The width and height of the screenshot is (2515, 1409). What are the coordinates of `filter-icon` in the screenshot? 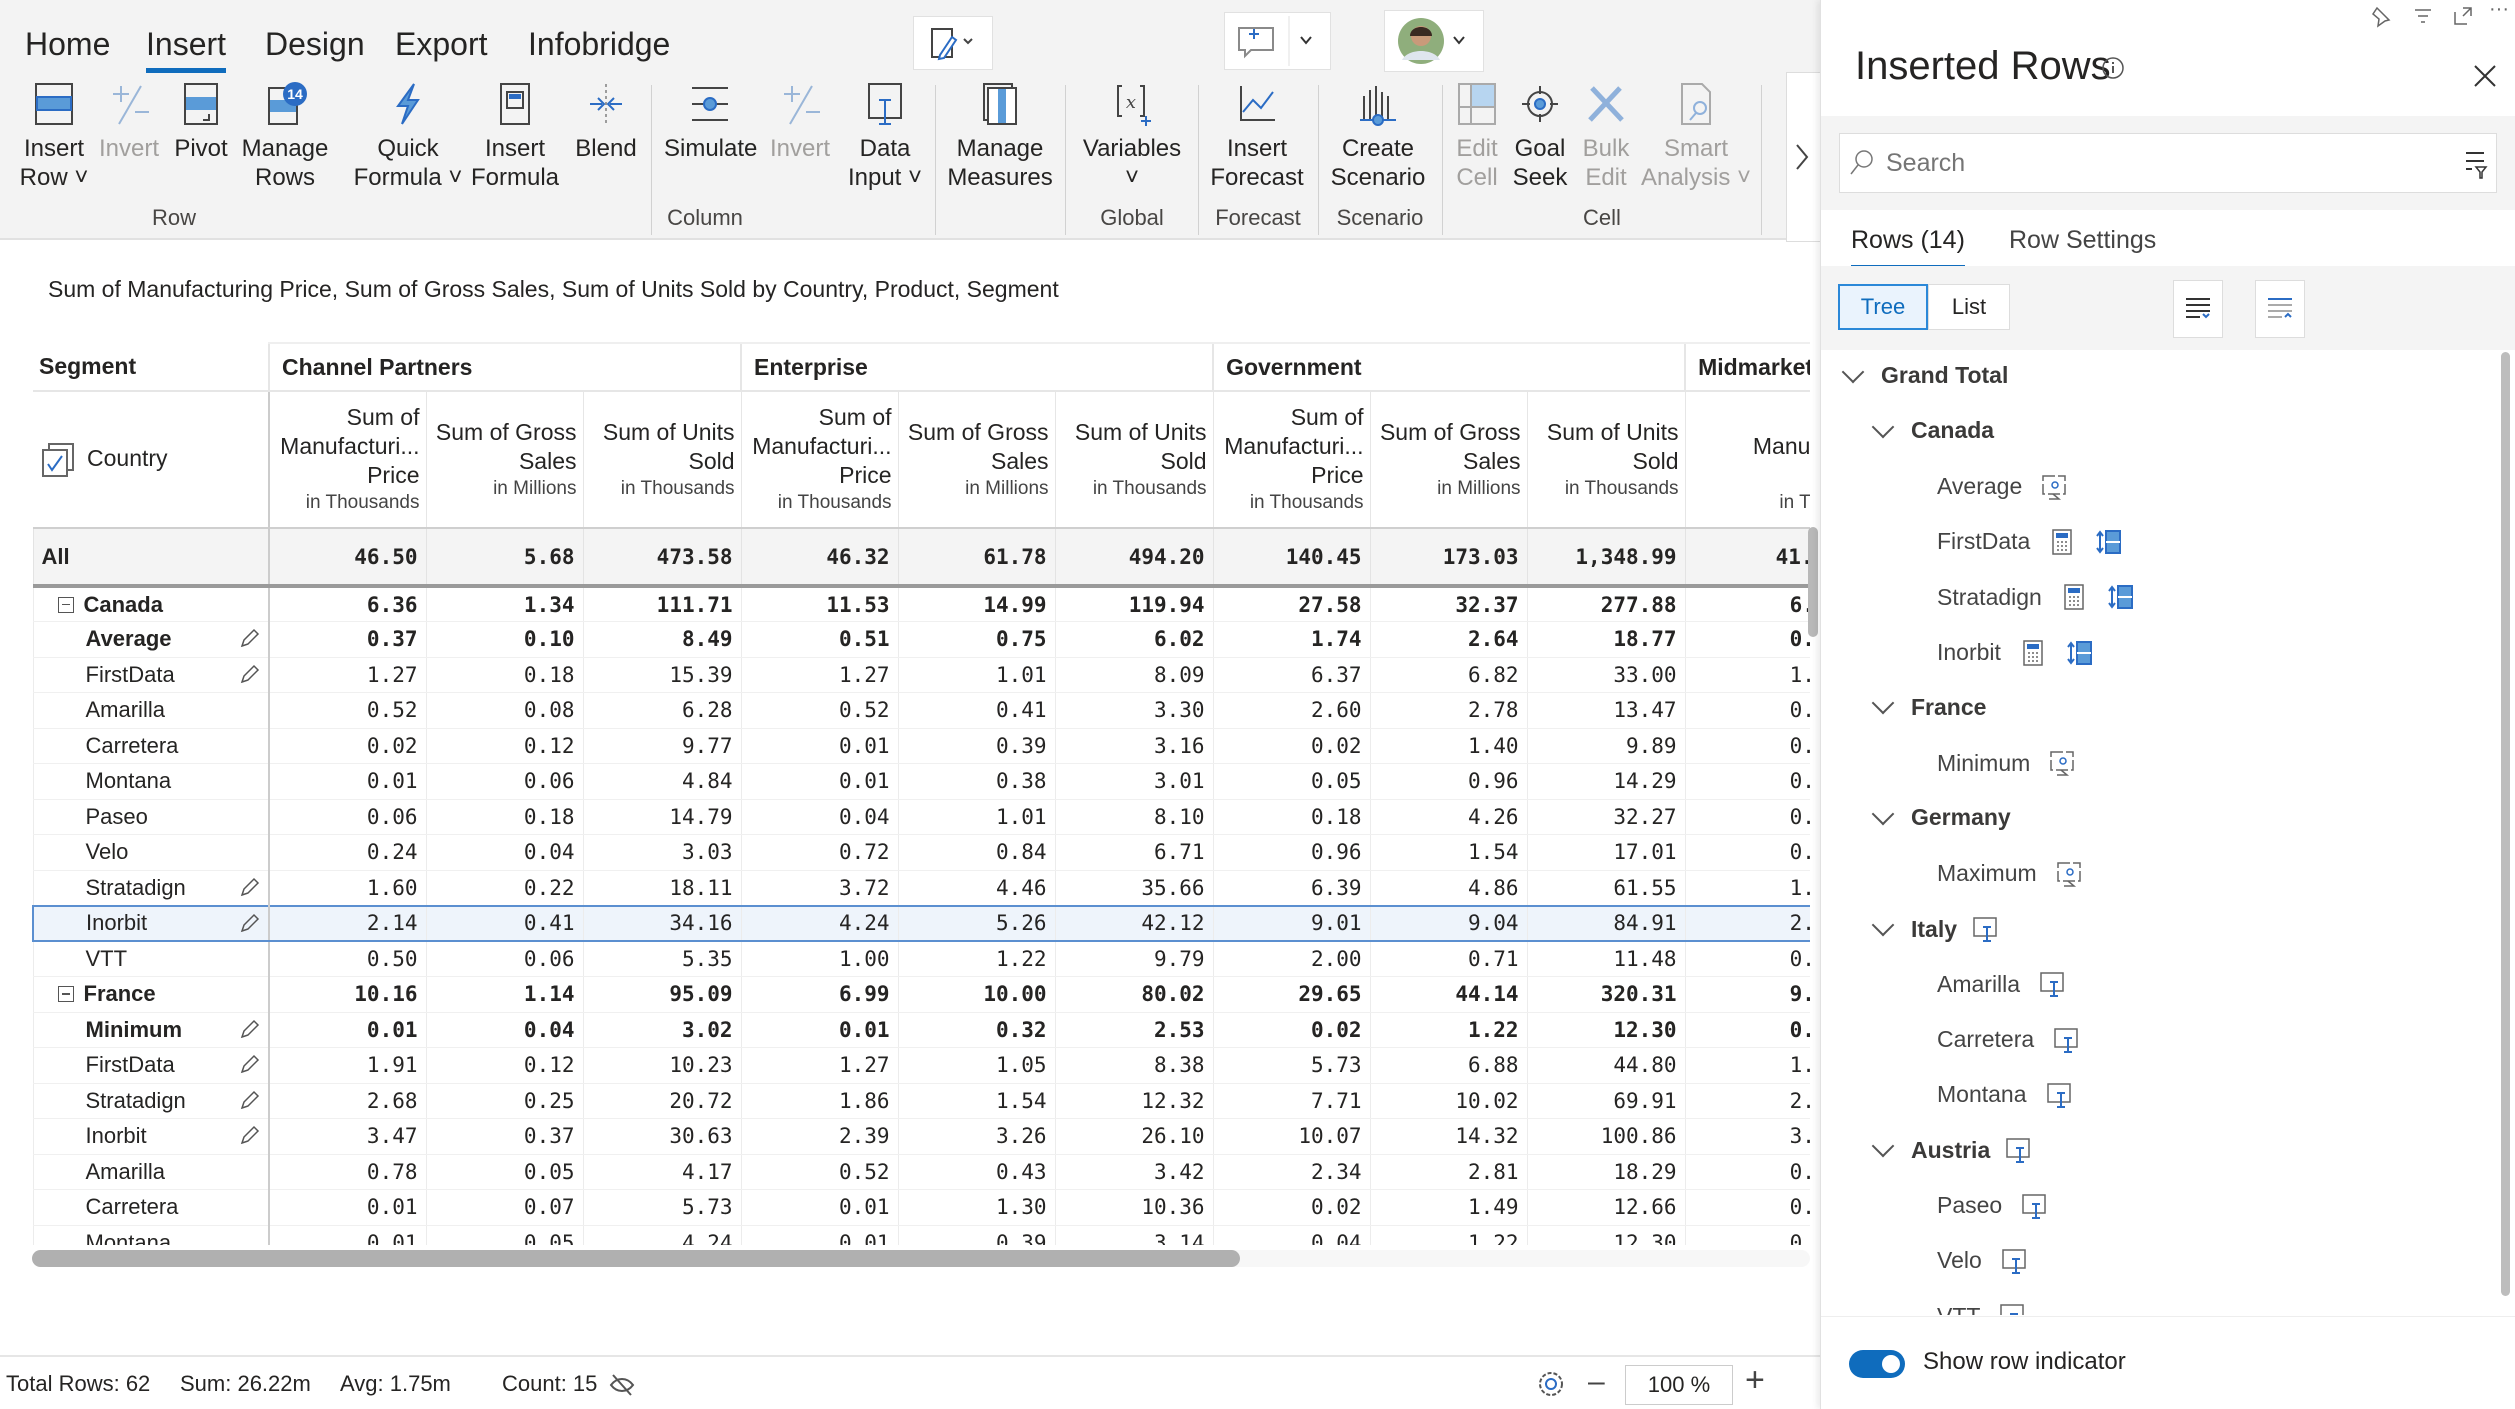 It's located at (2423, 16).